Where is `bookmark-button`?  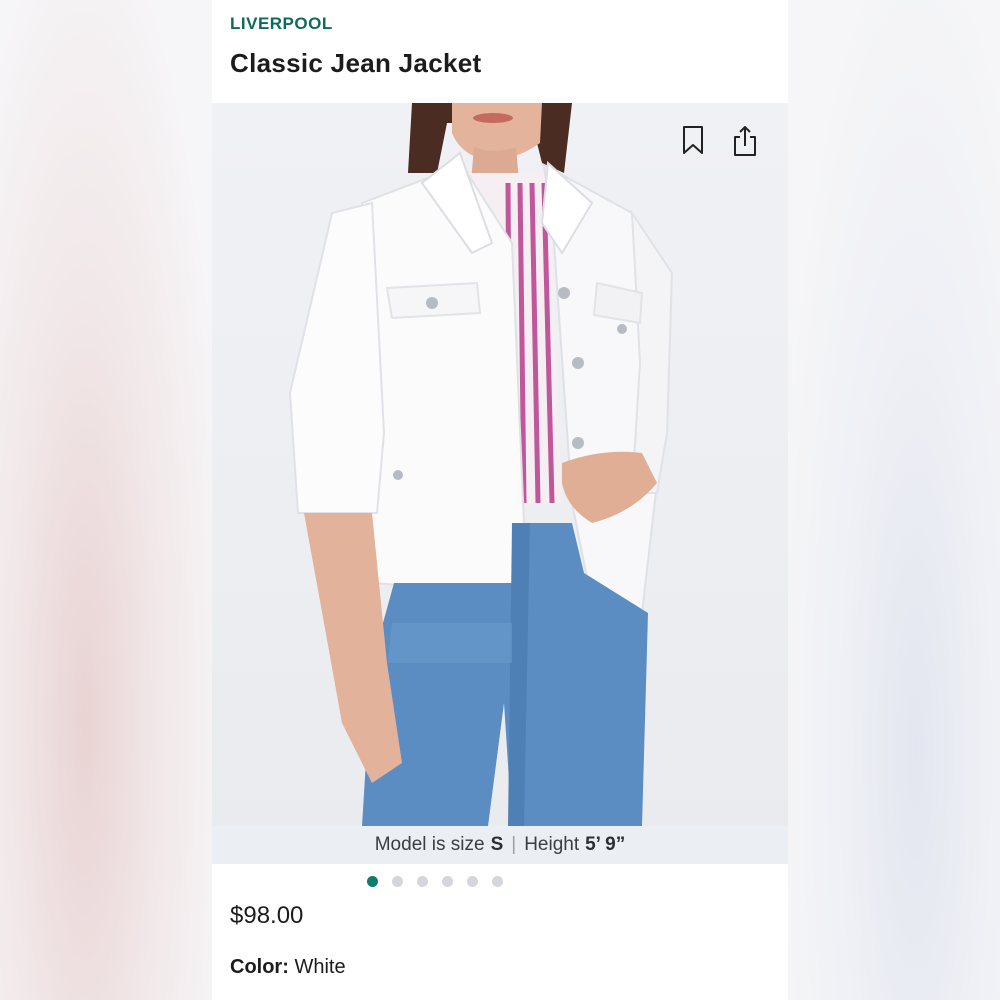 bookmark-button is located at coordinates (699, 142).